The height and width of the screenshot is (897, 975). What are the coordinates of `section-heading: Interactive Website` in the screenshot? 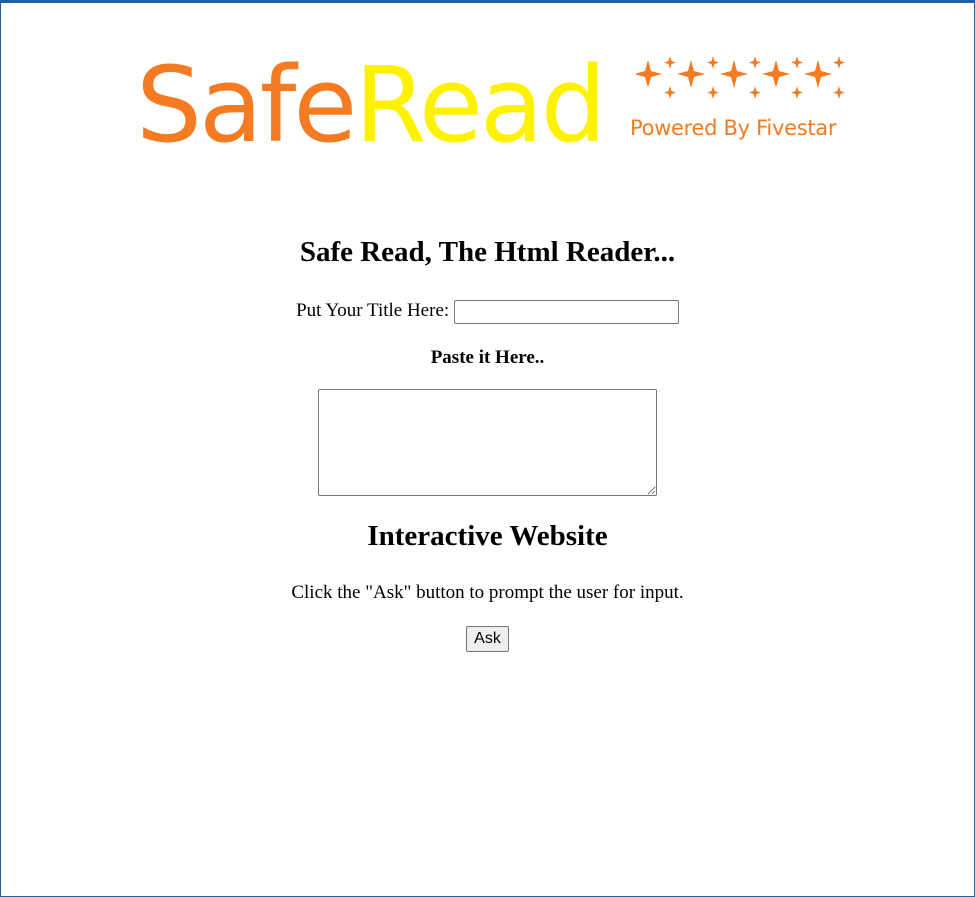 It's located at (487, 536).